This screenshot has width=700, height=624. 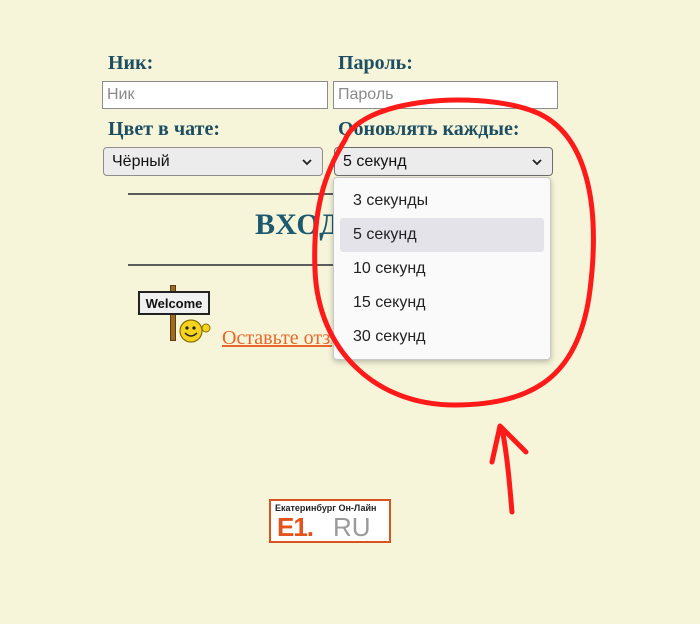 What do you see at coordinates (174, 303) in the screenshot?
I see `welcome-sign: Welcome` at bounding box center [174, 303].